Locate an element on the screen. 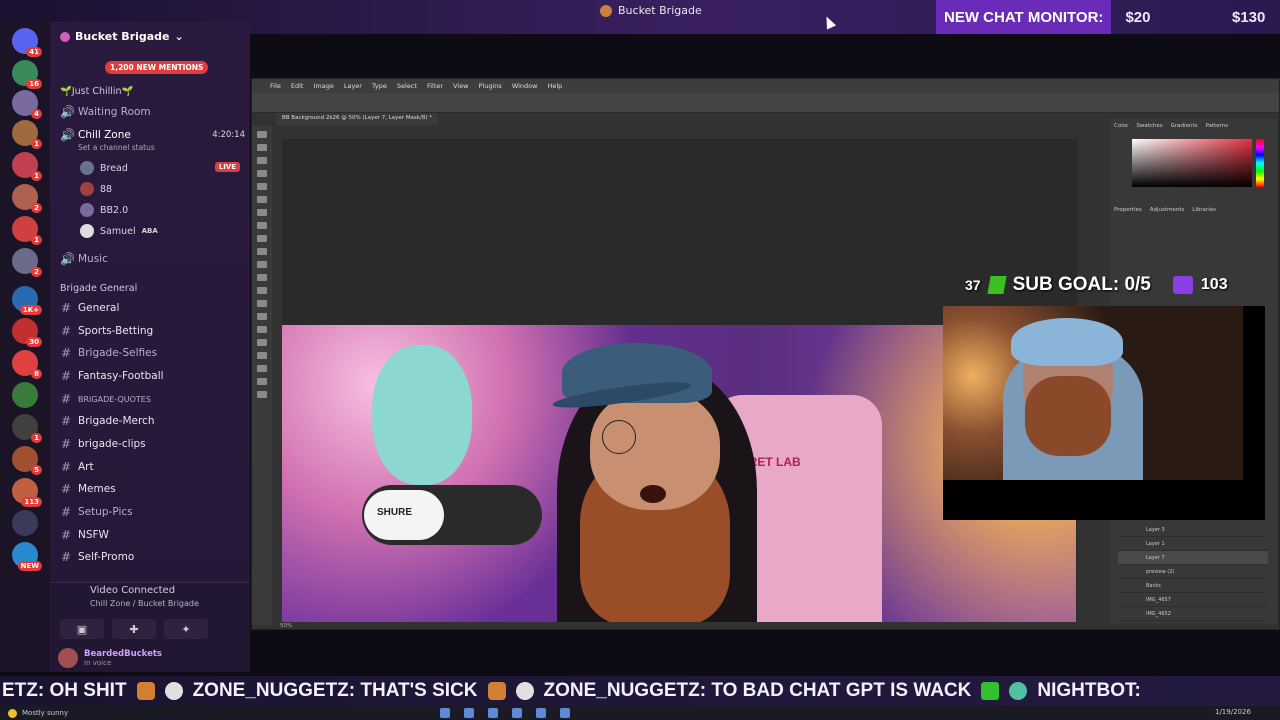 This screenshot has width=1280, height=720. text-channel: # Memes is located at coordinates (152, 489).